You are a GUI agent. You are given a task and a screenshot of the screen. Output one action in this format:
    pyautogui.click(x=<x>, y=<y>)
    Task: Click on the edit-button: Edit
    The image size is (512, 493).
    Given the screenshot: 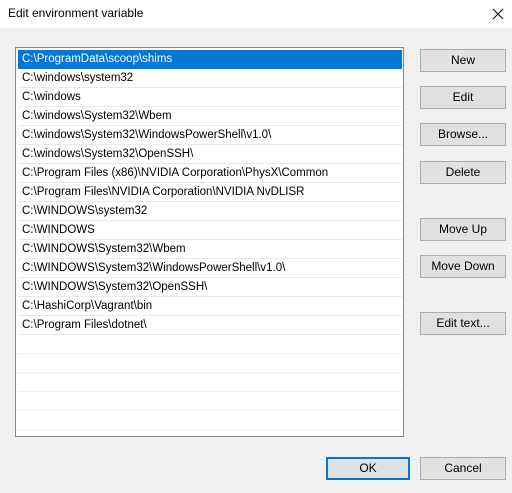 What is the action you would take?
    pyautogui.click(x=463, y=97)
    